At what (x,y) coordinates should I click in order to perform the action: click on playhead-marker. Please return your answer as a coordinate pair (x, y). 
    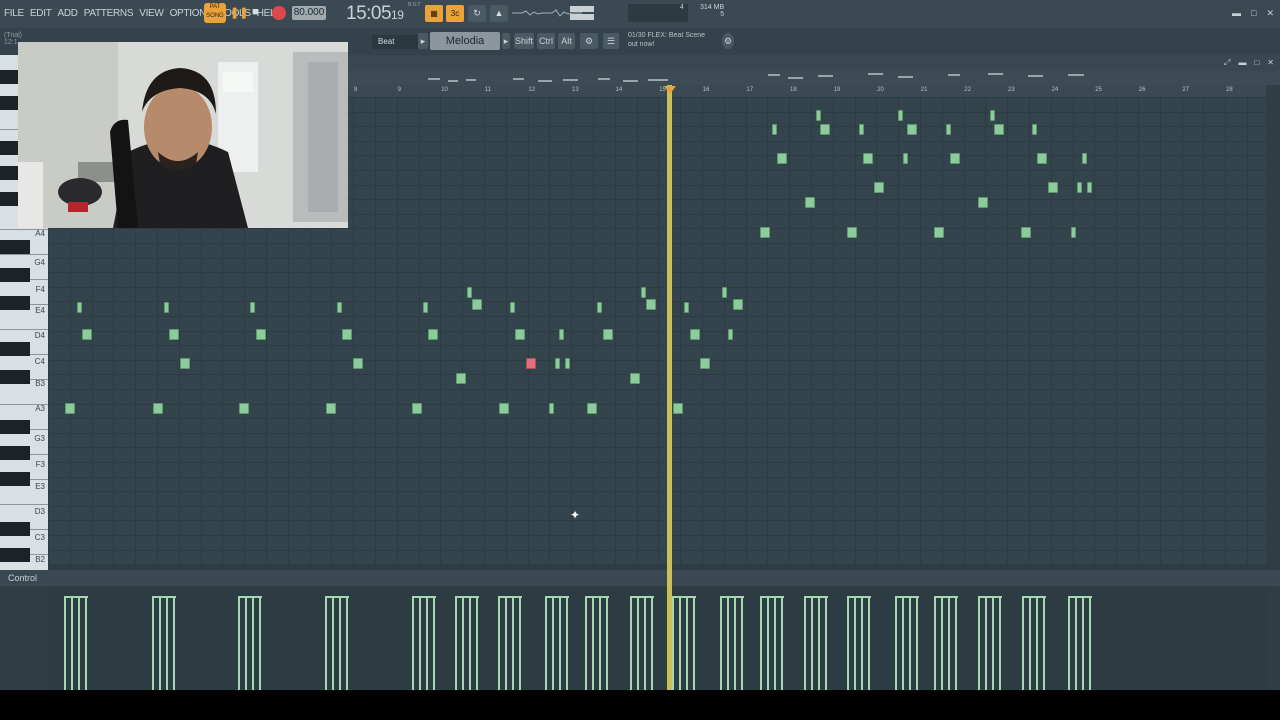
    Looking at the image, I should click on (670, 90).